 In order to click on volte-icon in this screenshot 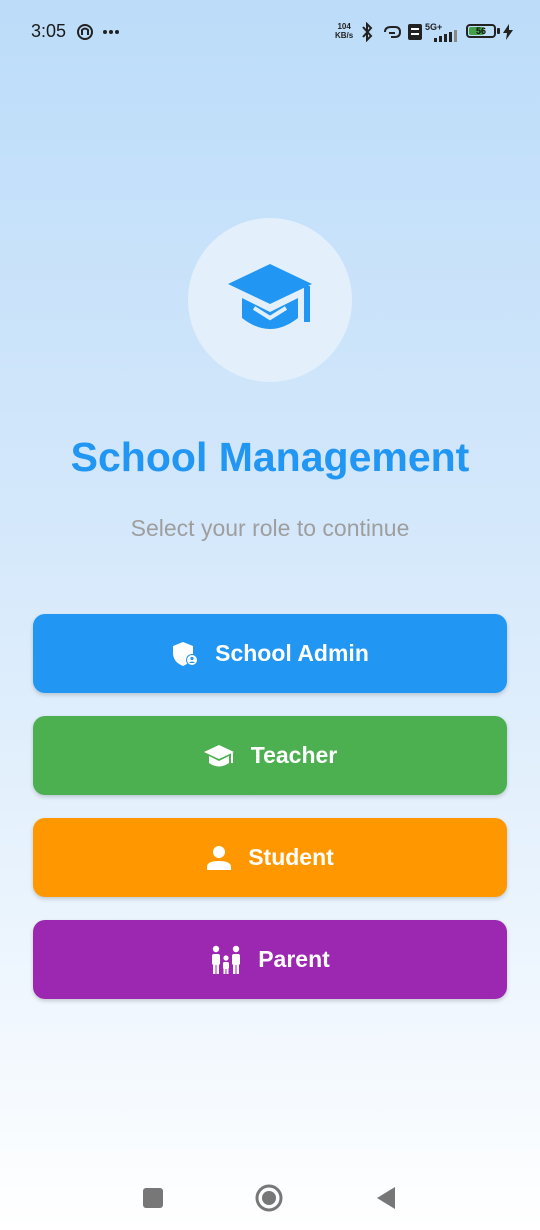, I will do `click(415, 32)`.